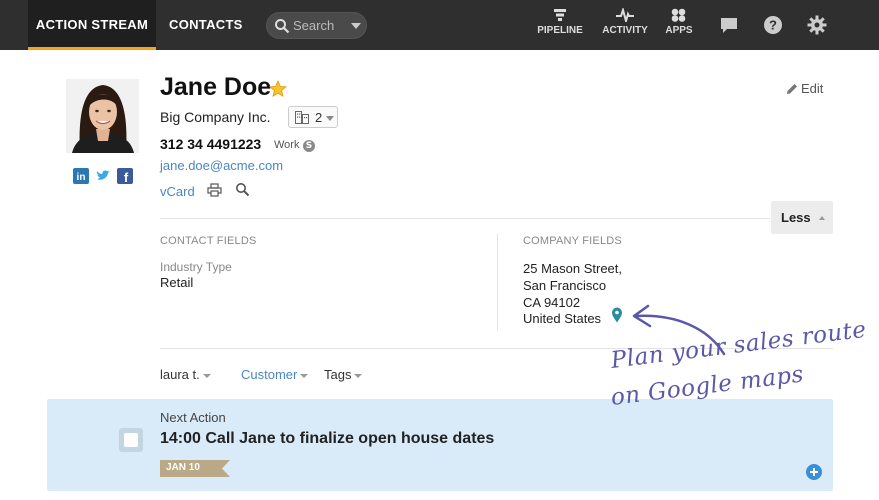 This screenshot has height=500, width=879. What do you see at coordinates (560, 30) in the screenshot?
I see `nav-pipeline-label: PIPELINE` at bounding box center [560, 30].